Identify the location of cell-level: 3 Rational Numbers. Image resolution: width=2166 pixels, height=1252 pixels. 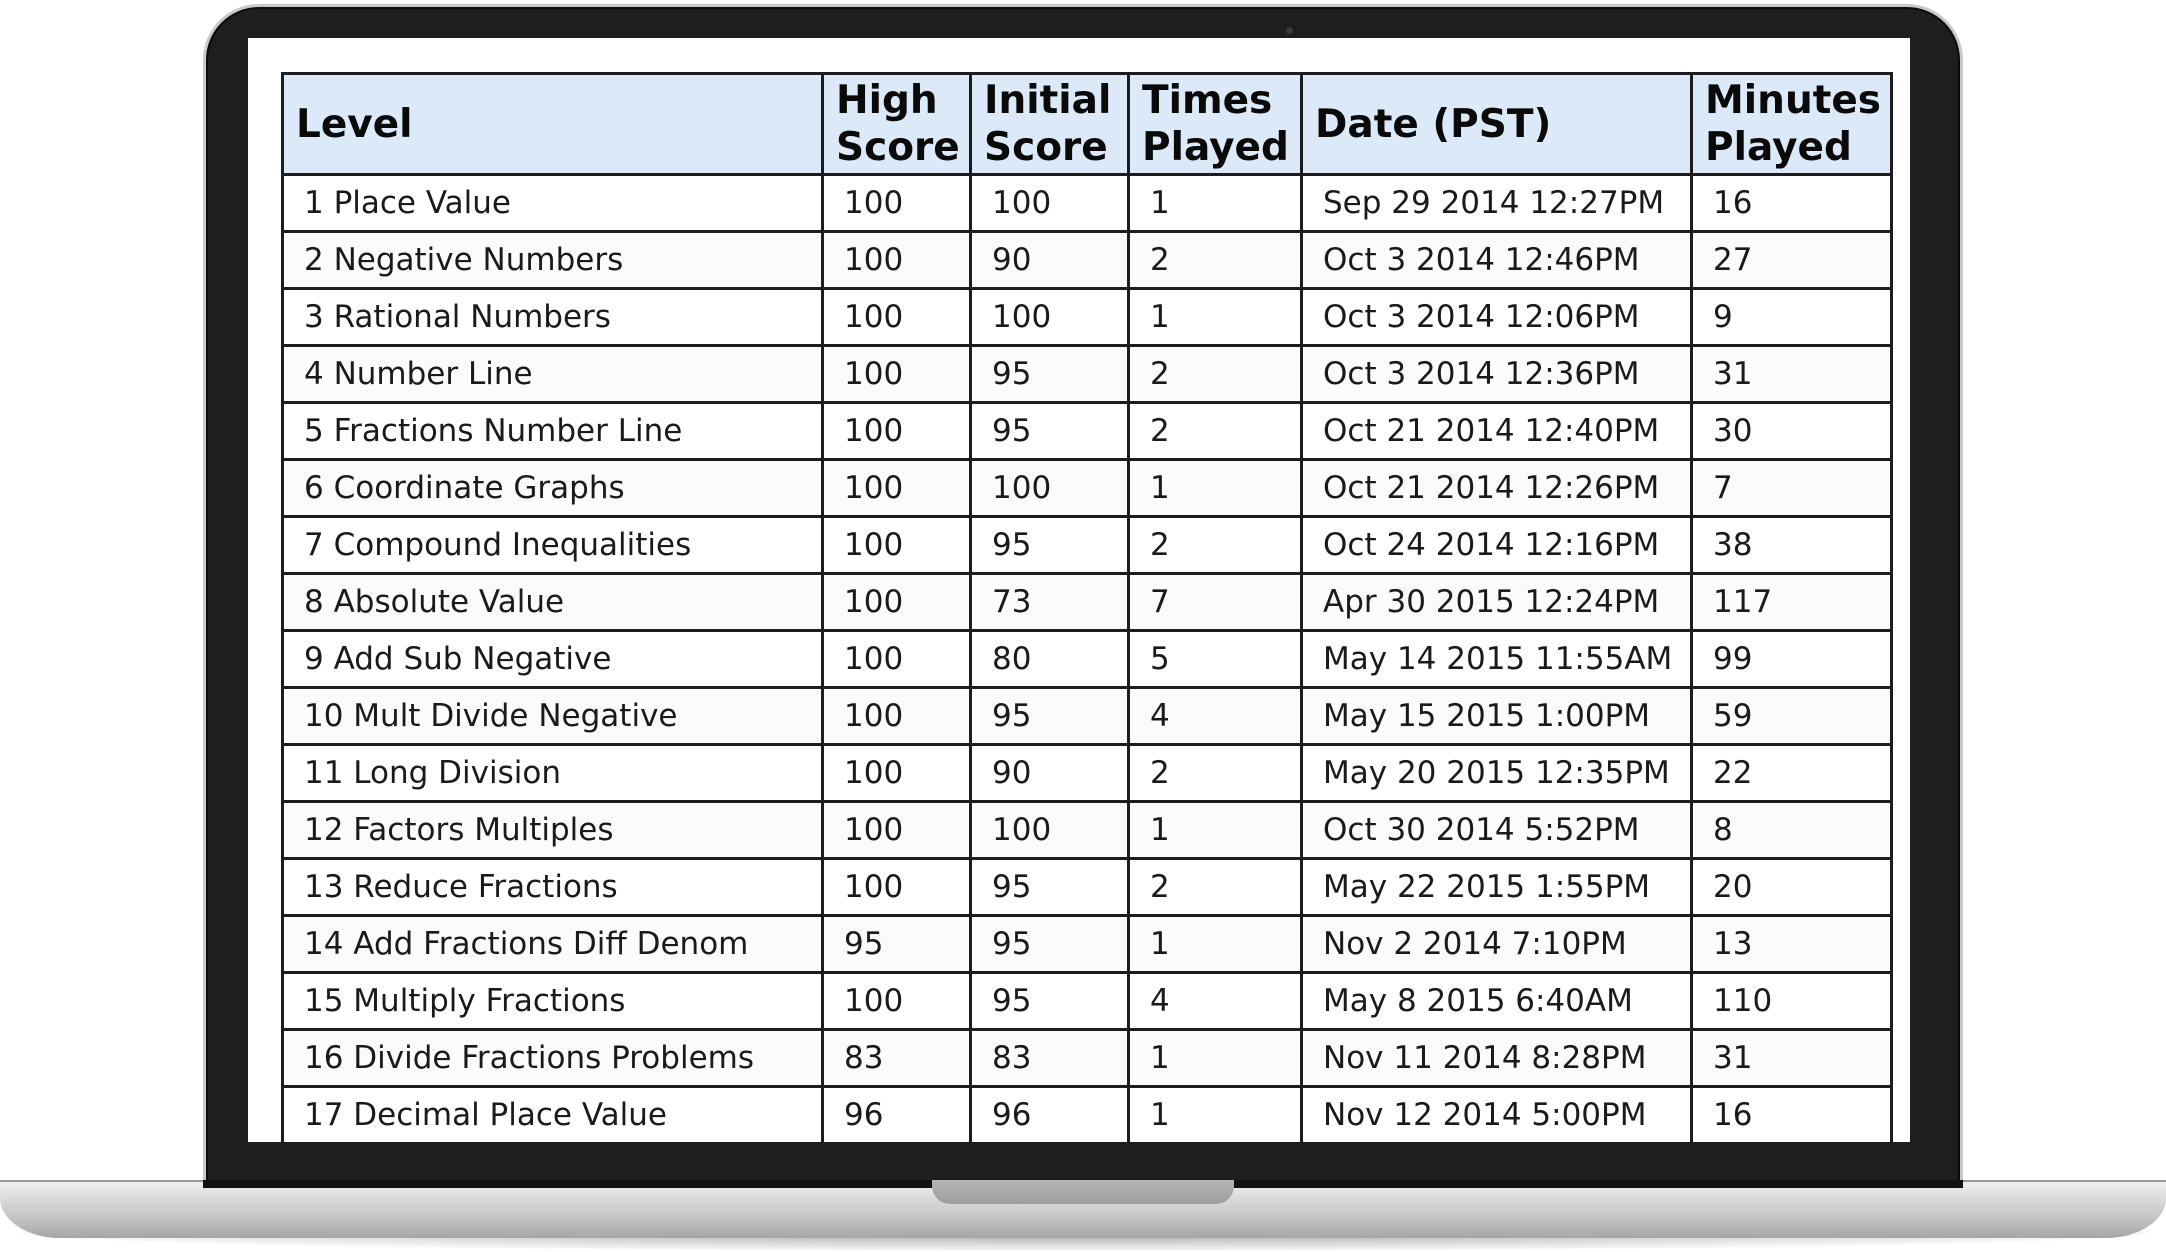
(552, 317).